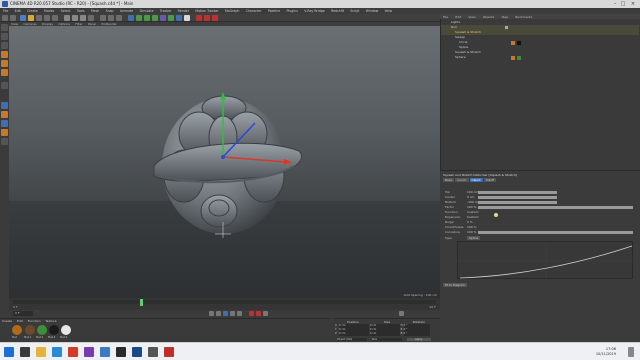 The width and height of the screenshot is (640, 360). What do you see at coordinates (458, 17) in the screenshot?
I see `om-menu-edit: Edit` at bounding box center [458, 17].